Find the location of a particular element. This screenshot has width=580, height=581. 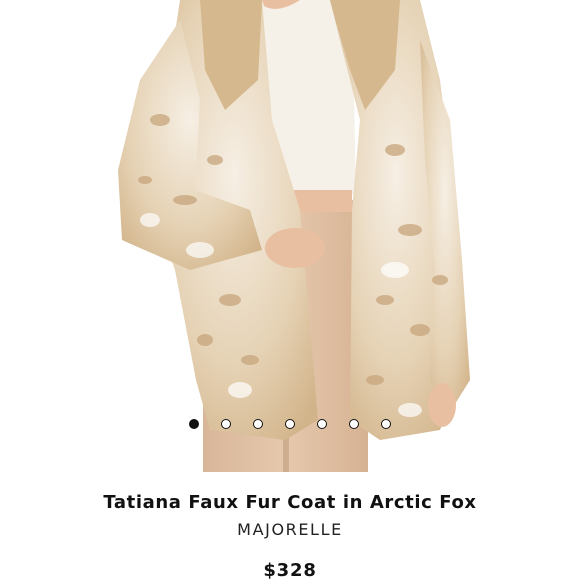

product-title: Tatiana Faux Fur Coat in Arctic Fox is located at coordinates (290, 502).